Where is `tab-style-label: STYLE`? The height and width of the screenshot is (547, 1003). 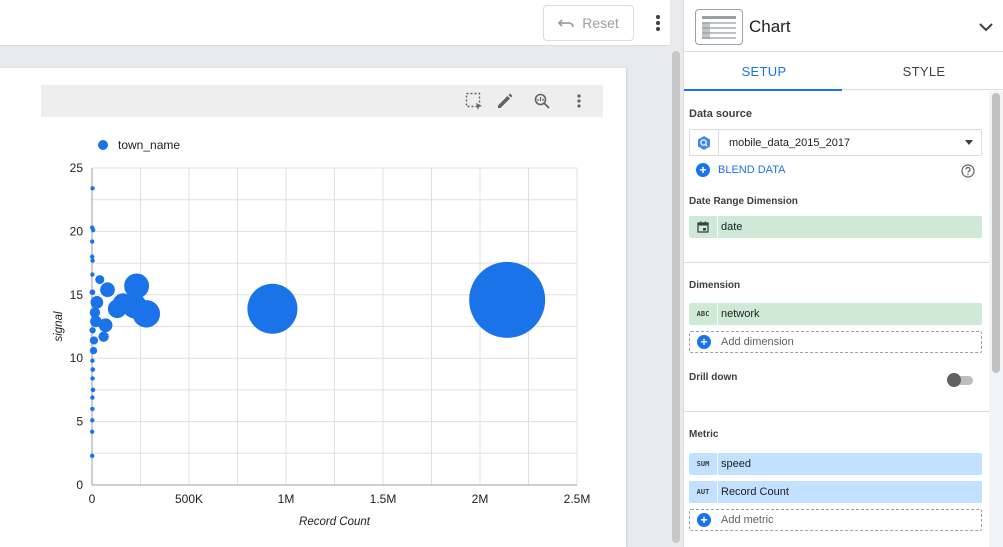
tab-style-label: STYLE is located at coordinates (924, 71).